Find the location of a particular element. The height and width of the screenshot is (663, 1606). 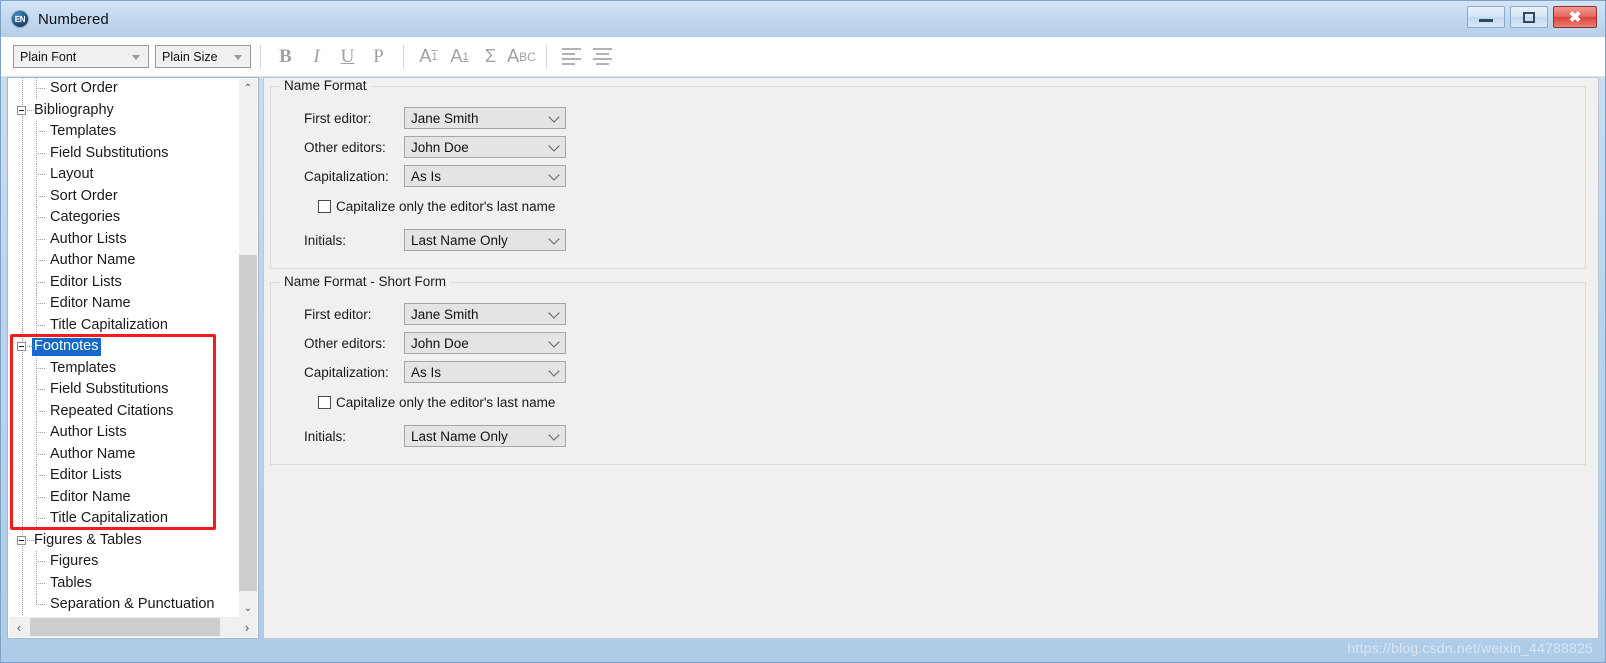

align-center-icon is located at coordinates (602, 56).